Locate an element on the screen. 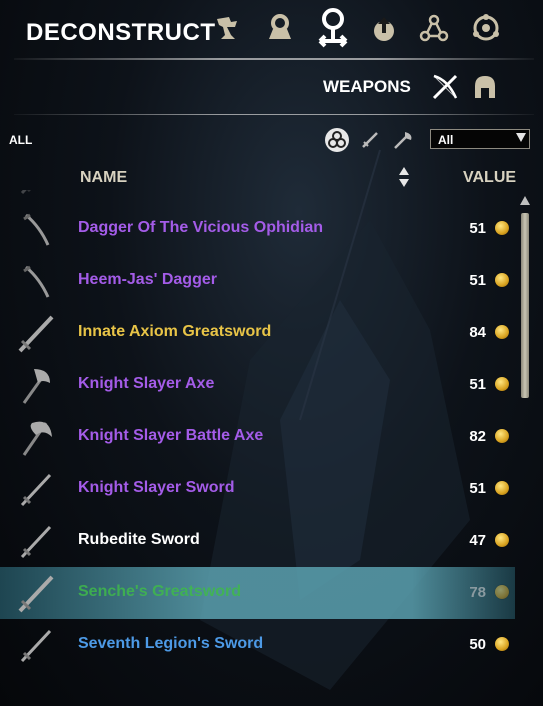 This screenshot has width=543, height=706. item-name: Innate Axiom Greatsword is located at coordinates (175, 331).